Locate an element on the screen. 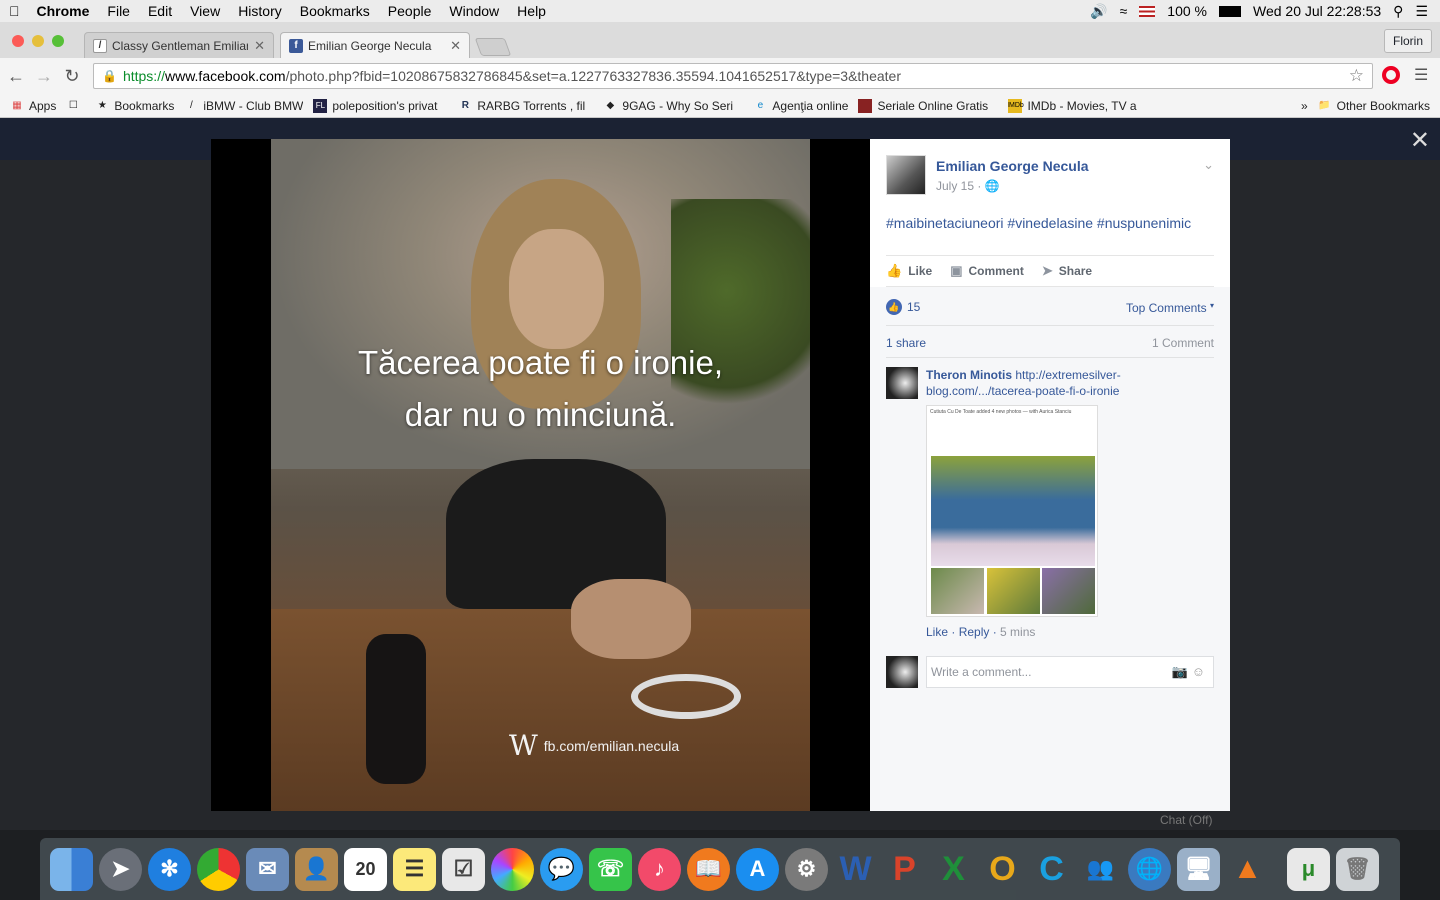  outlook-icon: O is located at coordinates (1002, 869).